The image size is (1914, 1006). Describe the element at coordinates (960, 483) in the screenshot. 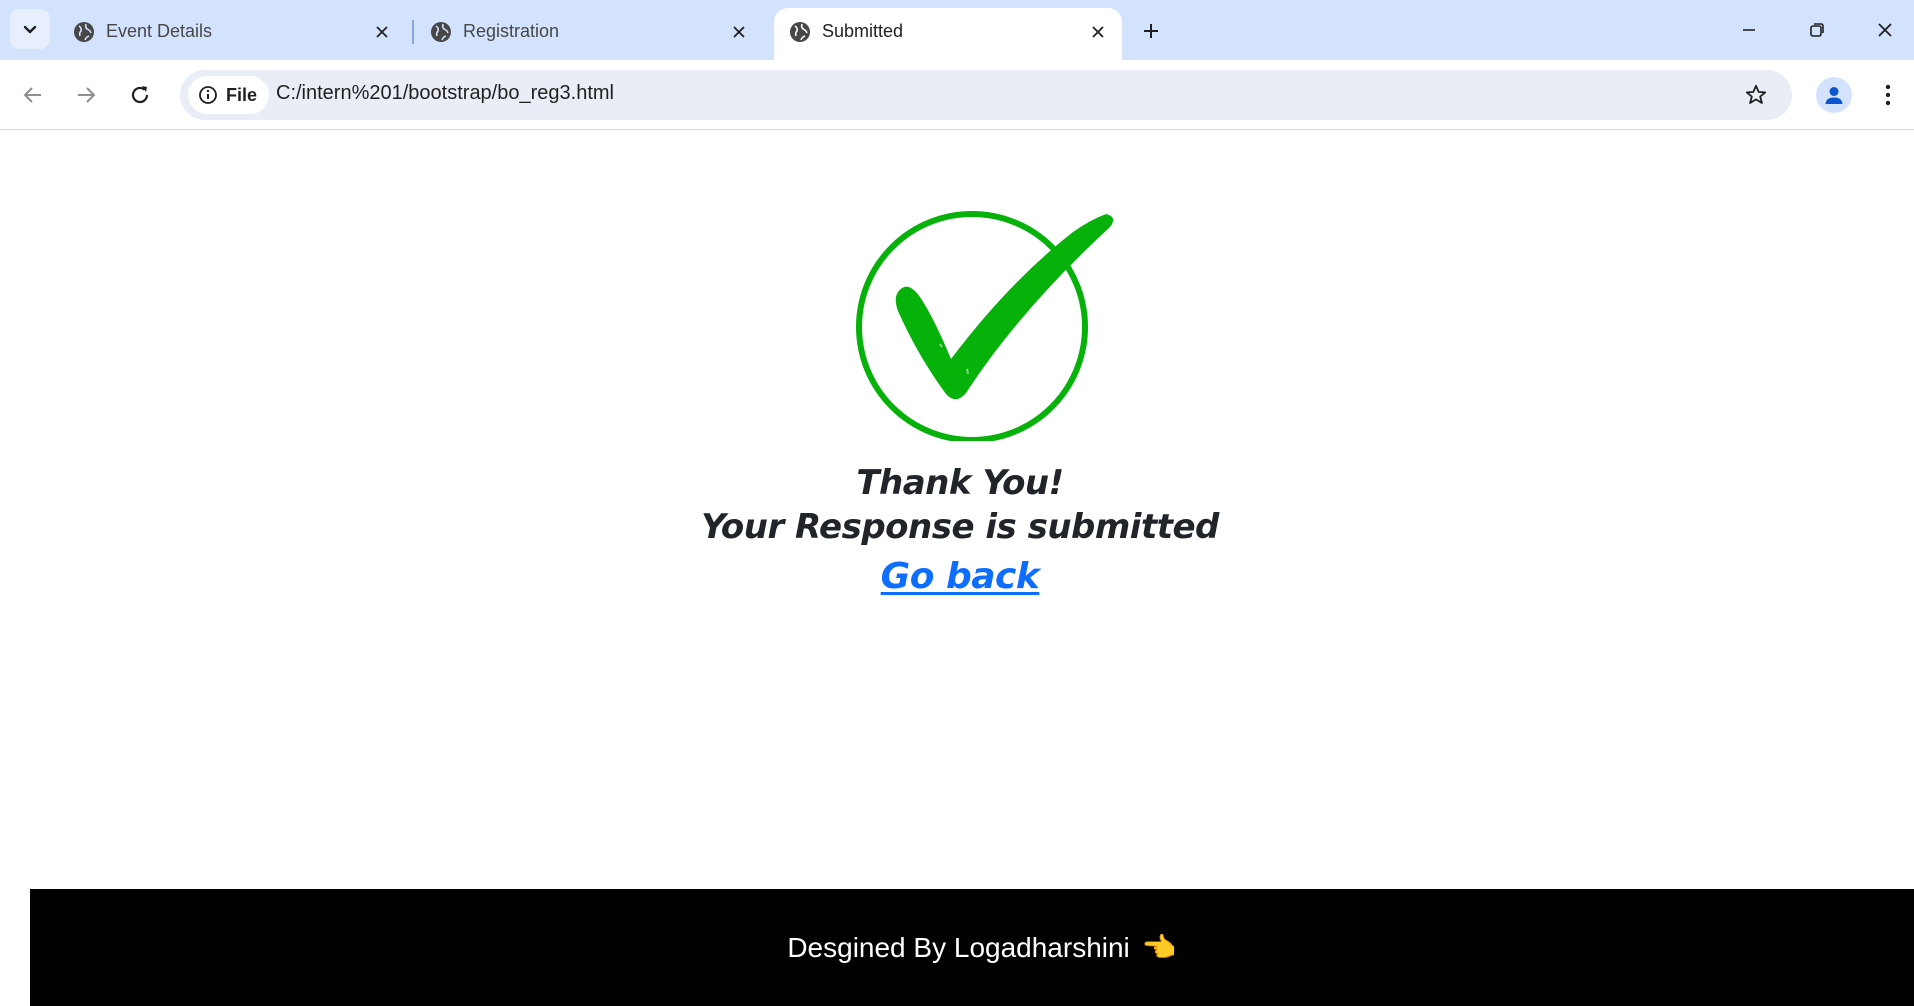

I see `thank-you-heading: Thank You!` at that location.